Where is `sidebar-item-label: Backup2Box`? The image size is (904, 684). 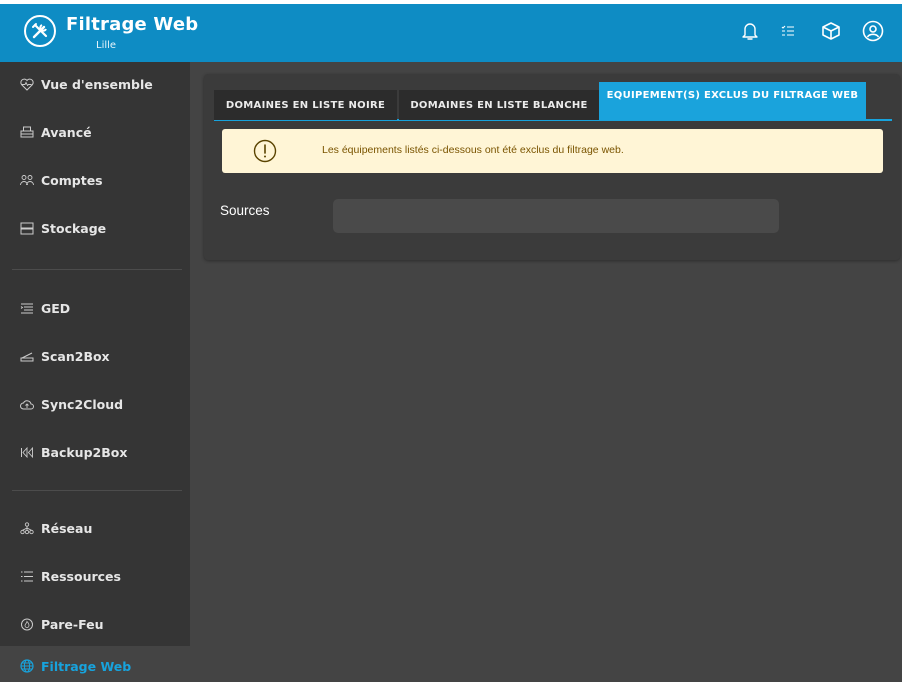
sidebar-item-label: Backup2Box is located at coordinates (84, 452).